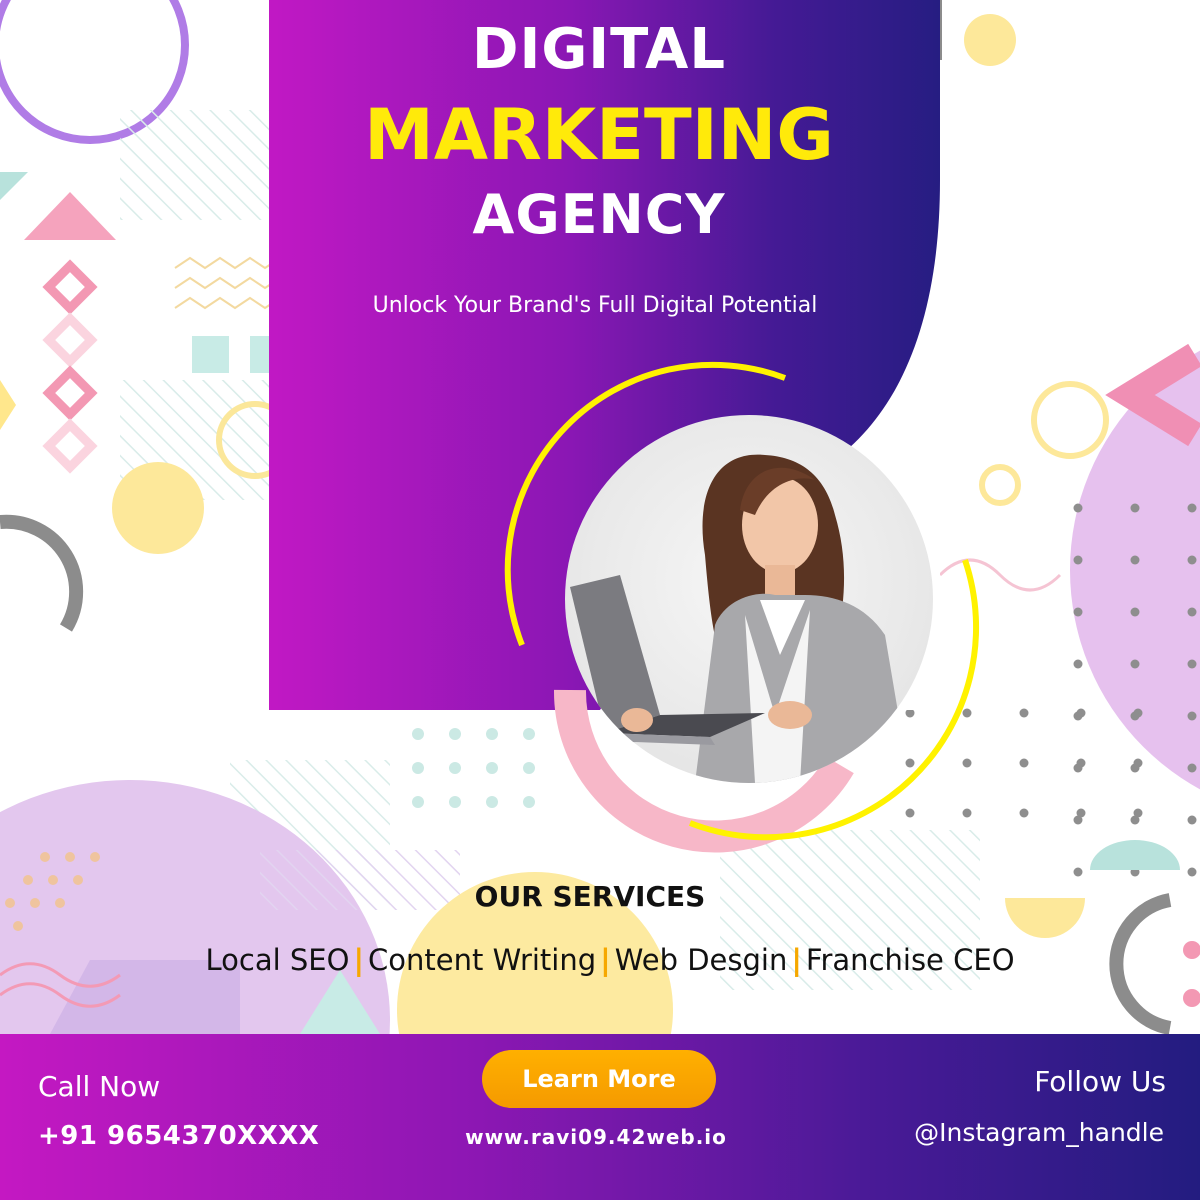 The image size is (1200, 1200). Describe the element at coordinates (599, 214) in the screenshot. I see `headline-line-3: AGENCY` at that location.